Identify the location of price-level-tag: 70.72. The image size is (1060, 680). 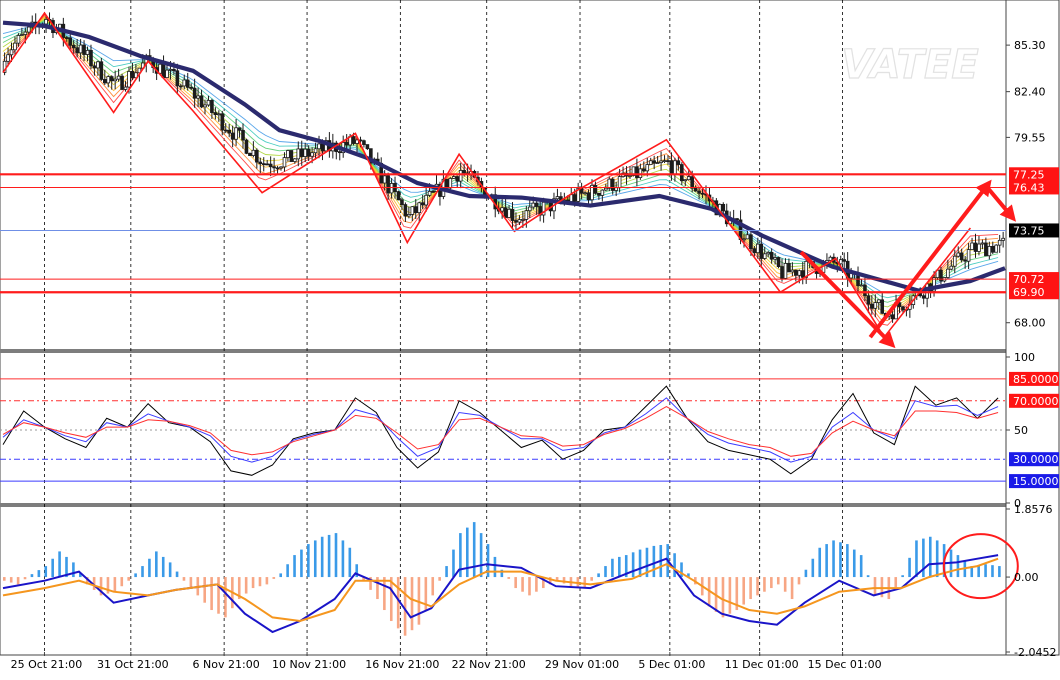
(1029, 279).